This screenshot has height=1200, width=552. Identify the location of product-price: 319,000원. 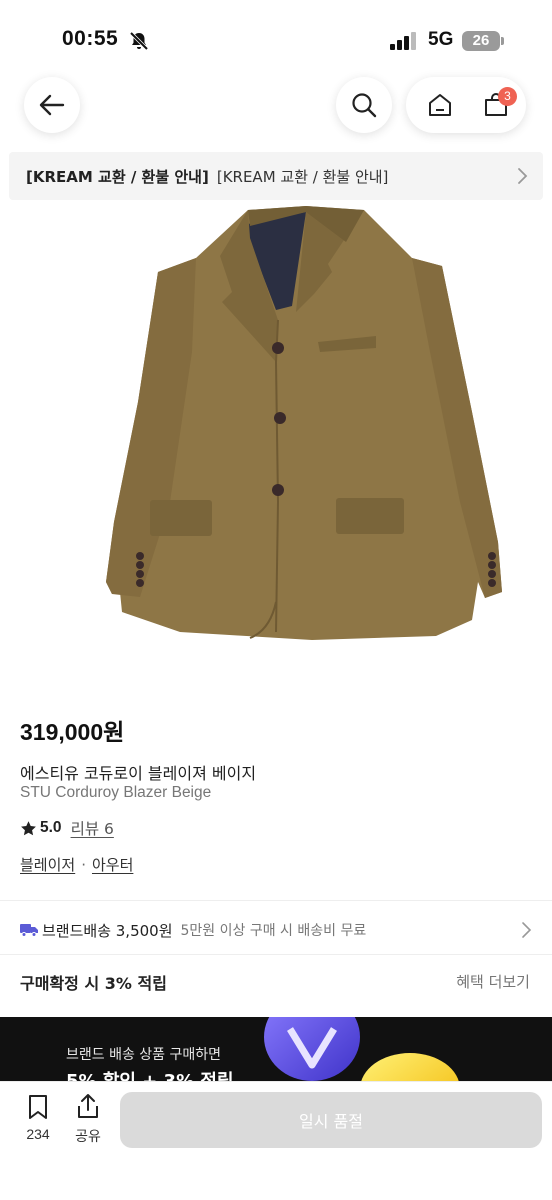
(72, 730).